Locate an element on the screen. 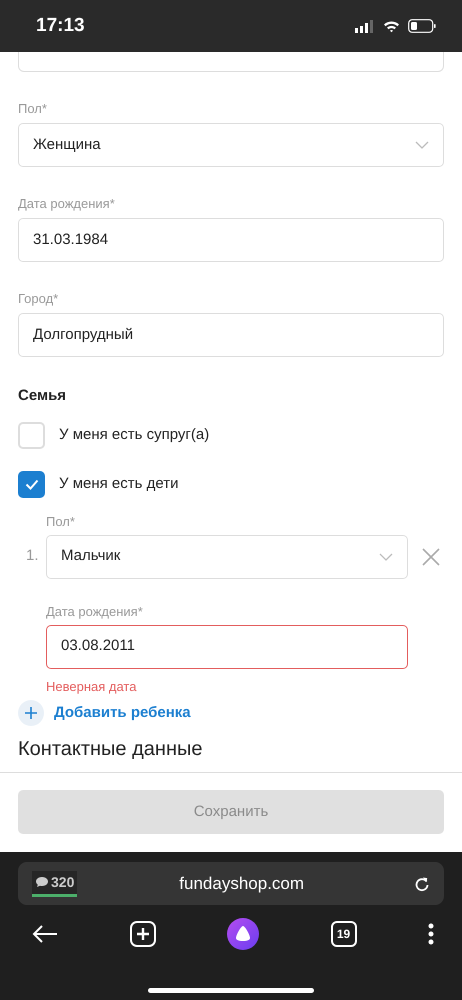 The height and width of the screenshot is (1000, 462). checkmark-icon is located at coordinates (31, 484).